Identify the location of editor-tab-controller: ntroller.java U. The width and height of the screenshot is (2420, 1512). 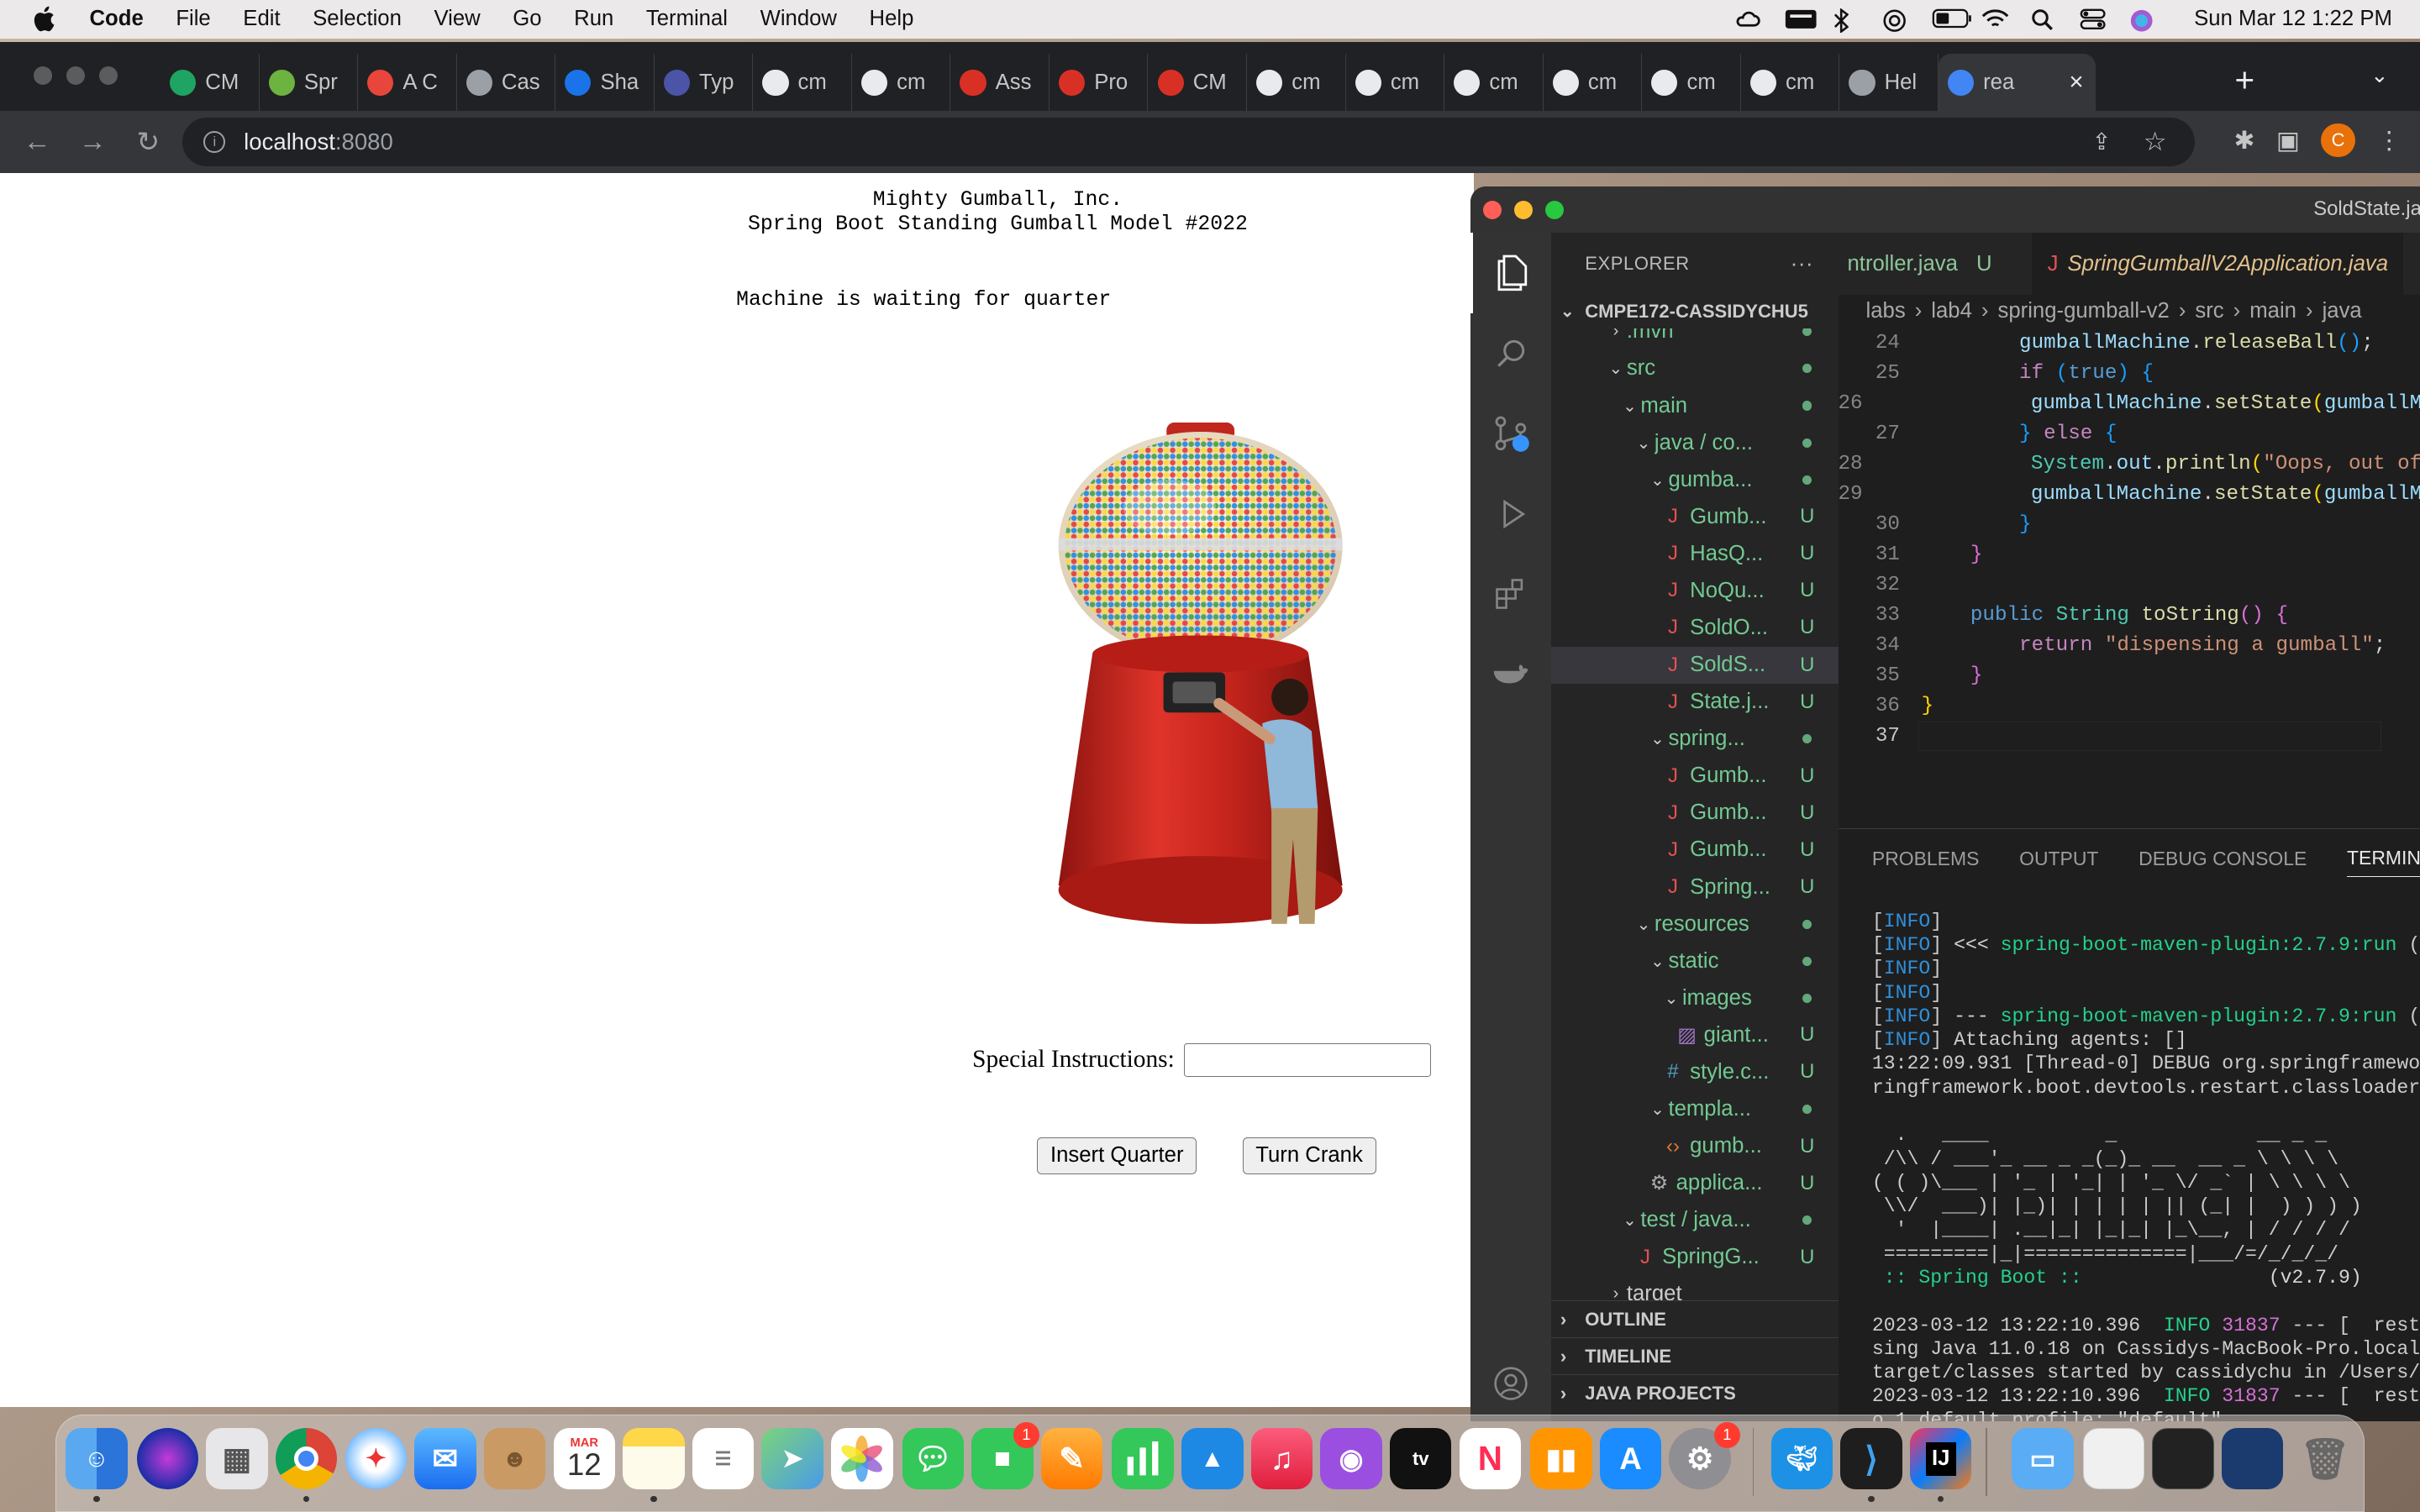
(1920, 263).